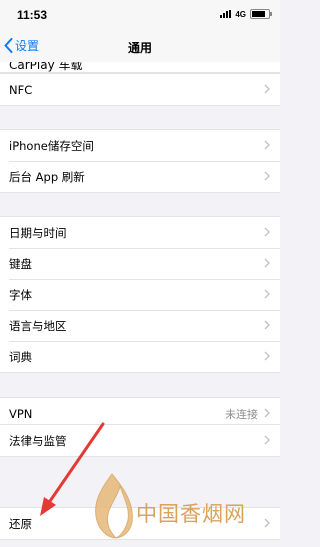 The image size is (320, 547). Describe the element at coordinates (226, 14) in the screenshot. I see `cellular-signal-icon` at that location.